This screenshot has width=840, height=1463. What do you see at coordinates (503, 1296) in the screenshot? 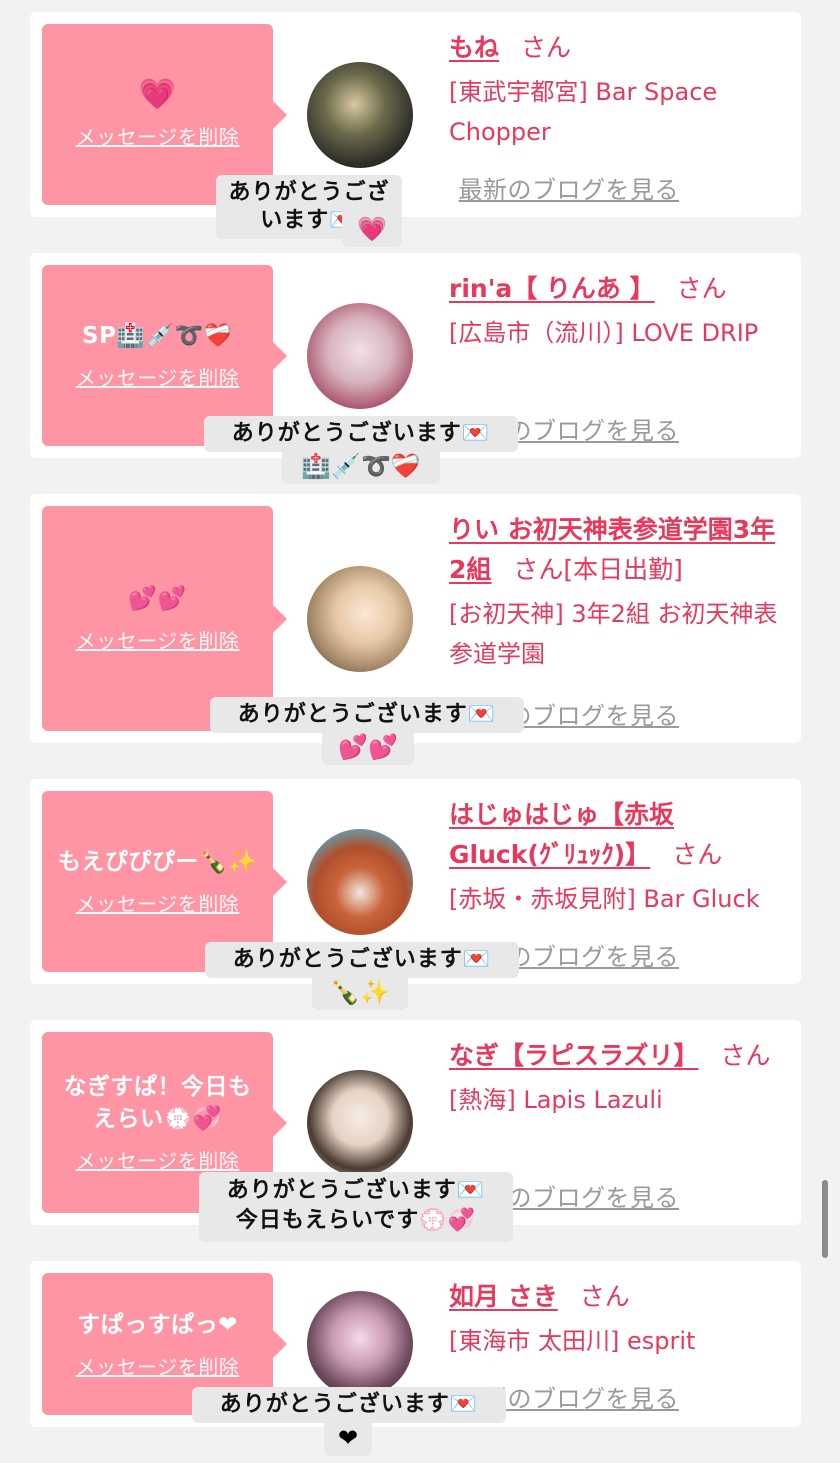
I see `user-name-link: 如月 さき` at bounding box center [503, 1296].